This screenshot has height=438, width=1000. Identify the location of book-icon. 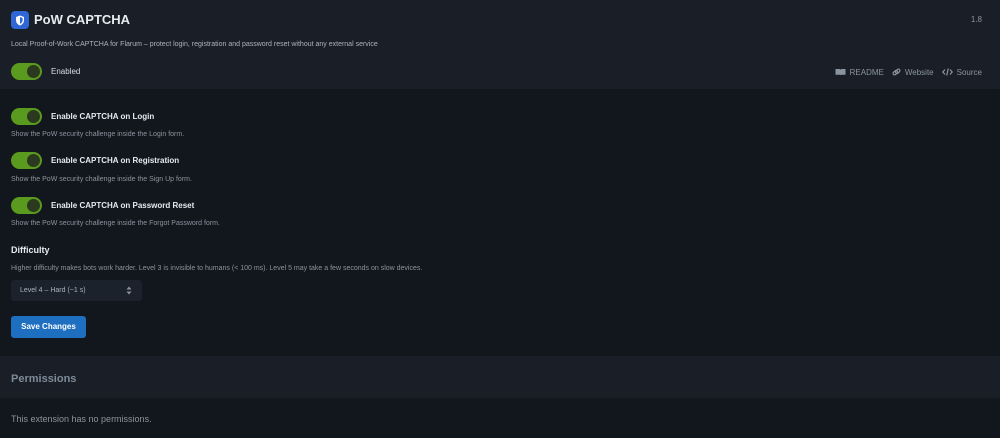
(840, 72).